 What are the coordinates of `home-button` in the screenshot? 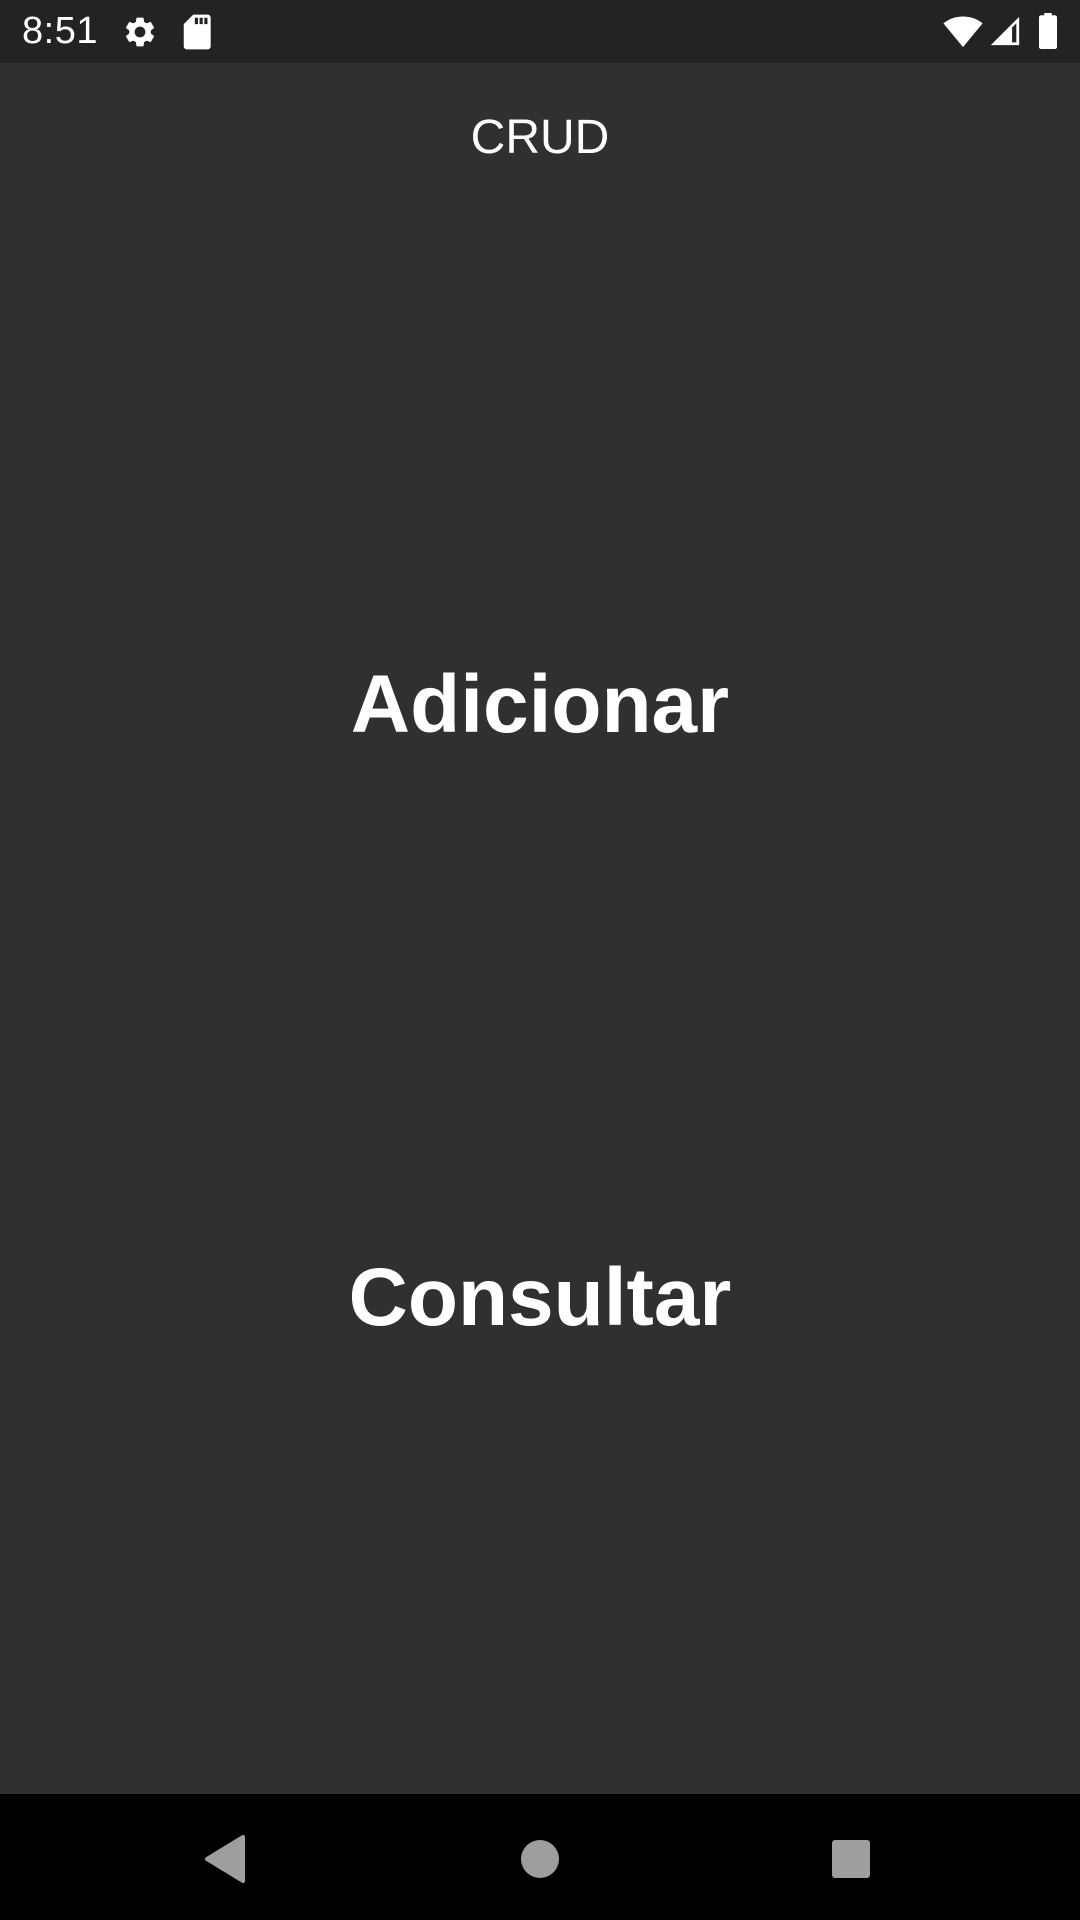 It's located at (540, 1859).